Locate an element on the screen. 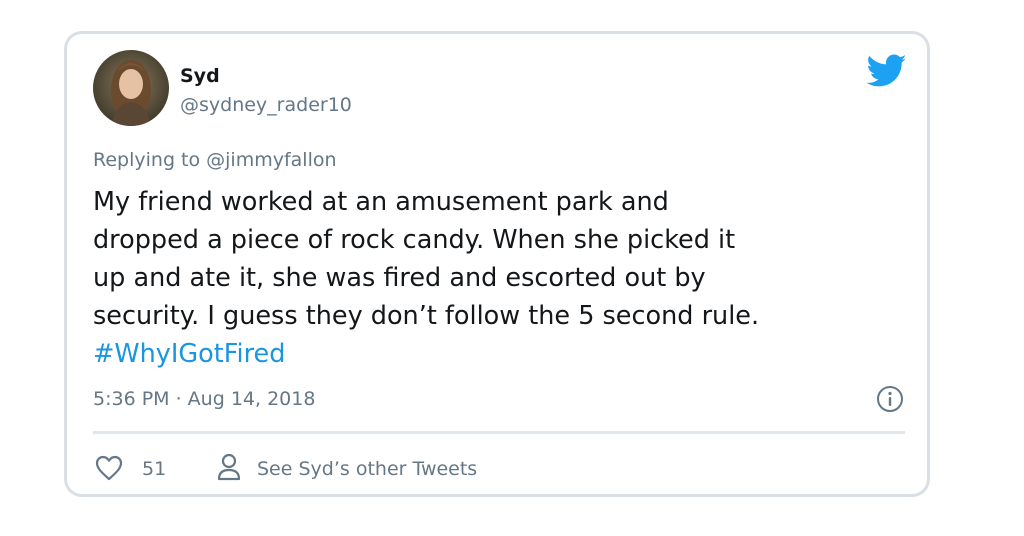 Image resolution: width=1024 pixels, height=536 pixels. like-count: 51 is located at coordinates (154, 469).